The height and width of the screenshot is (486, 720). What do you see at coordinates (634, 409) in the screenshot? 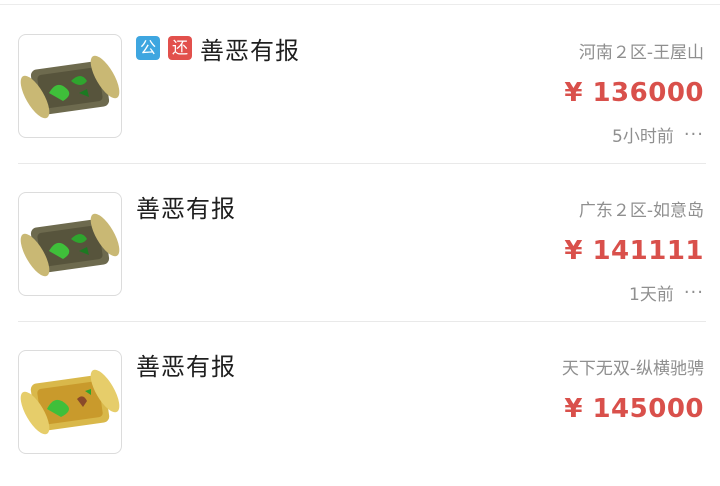
I see `price: ¥ 145000` at bounding box center [634, 409].